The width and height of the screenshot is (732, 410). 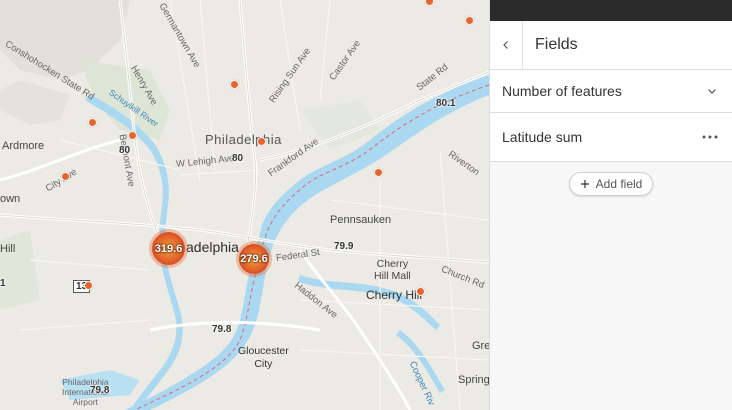 What do you see at coordinates (3, 283) in the screenshot?
I see `route-shield: 1` at bounding box center [3, 283].